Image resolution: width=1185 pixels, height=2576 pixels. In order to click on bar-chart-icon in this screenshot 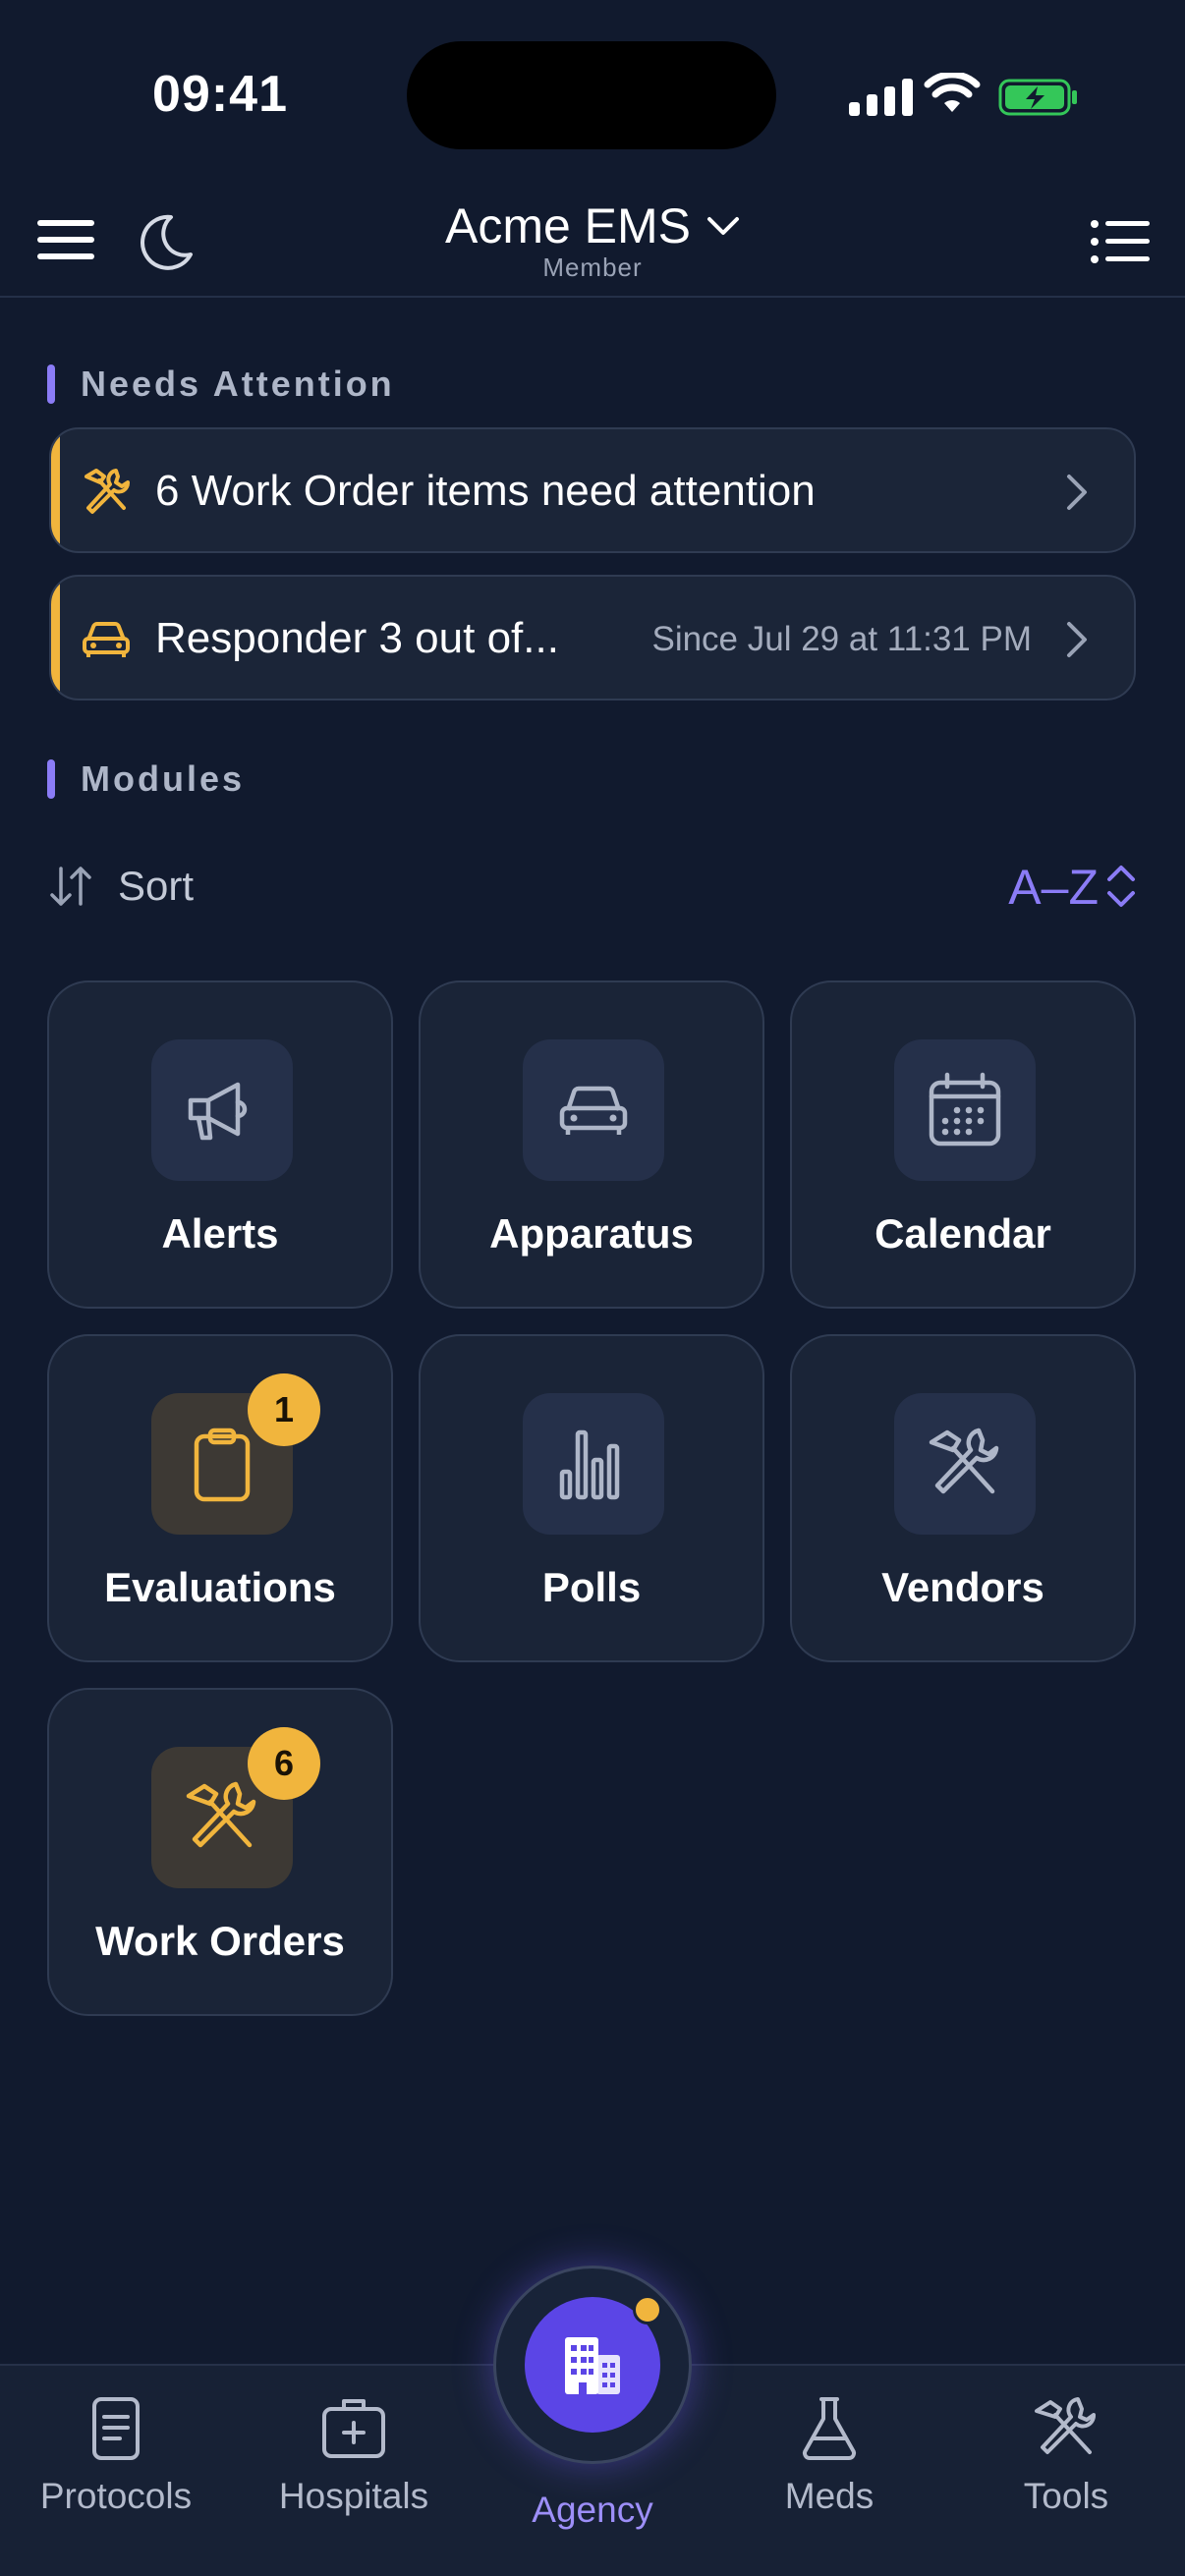, I will do `click(590, 1464)`.